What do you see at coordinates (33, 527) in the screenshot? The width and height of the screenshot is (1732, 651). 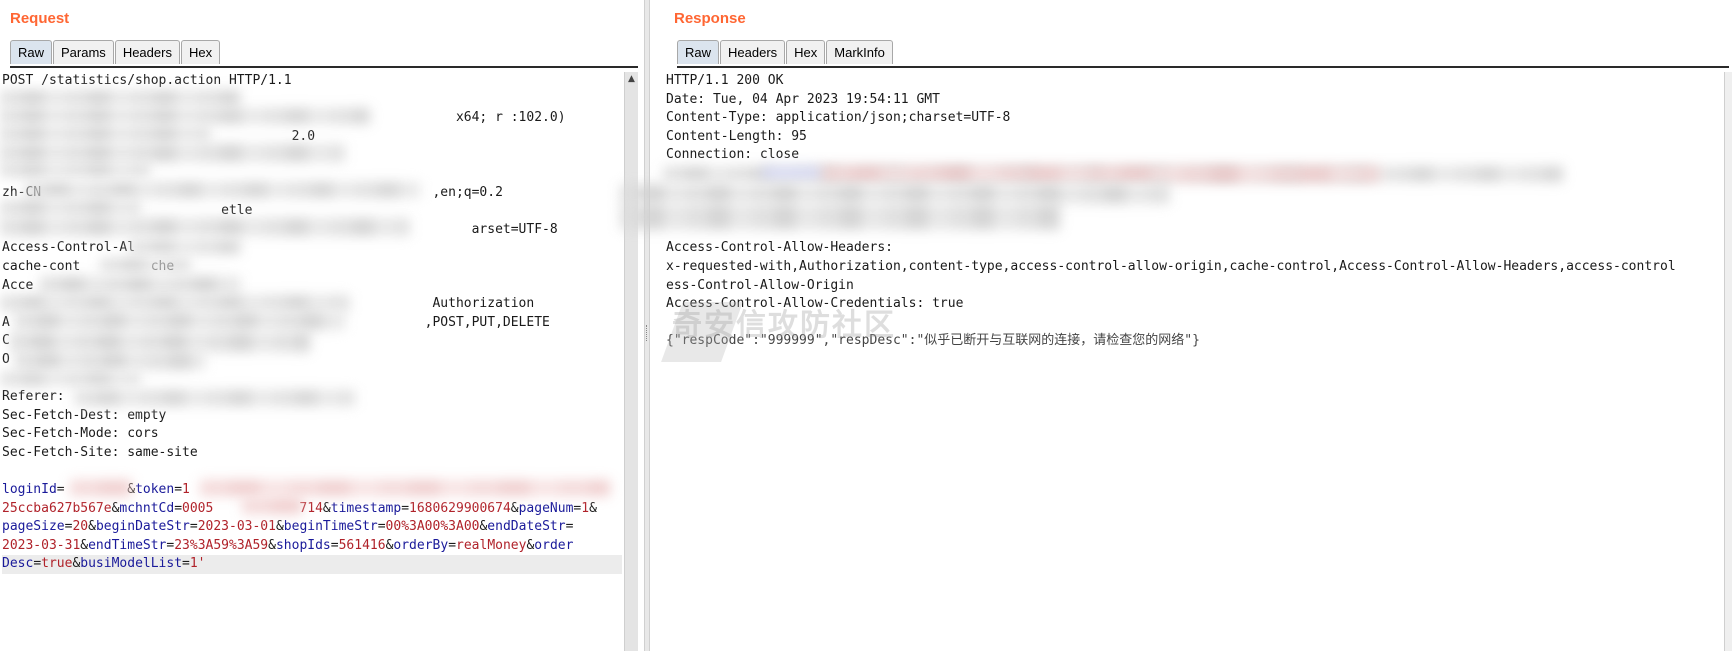 I see `param-key: pageSize` at bounding box center [33, 527].